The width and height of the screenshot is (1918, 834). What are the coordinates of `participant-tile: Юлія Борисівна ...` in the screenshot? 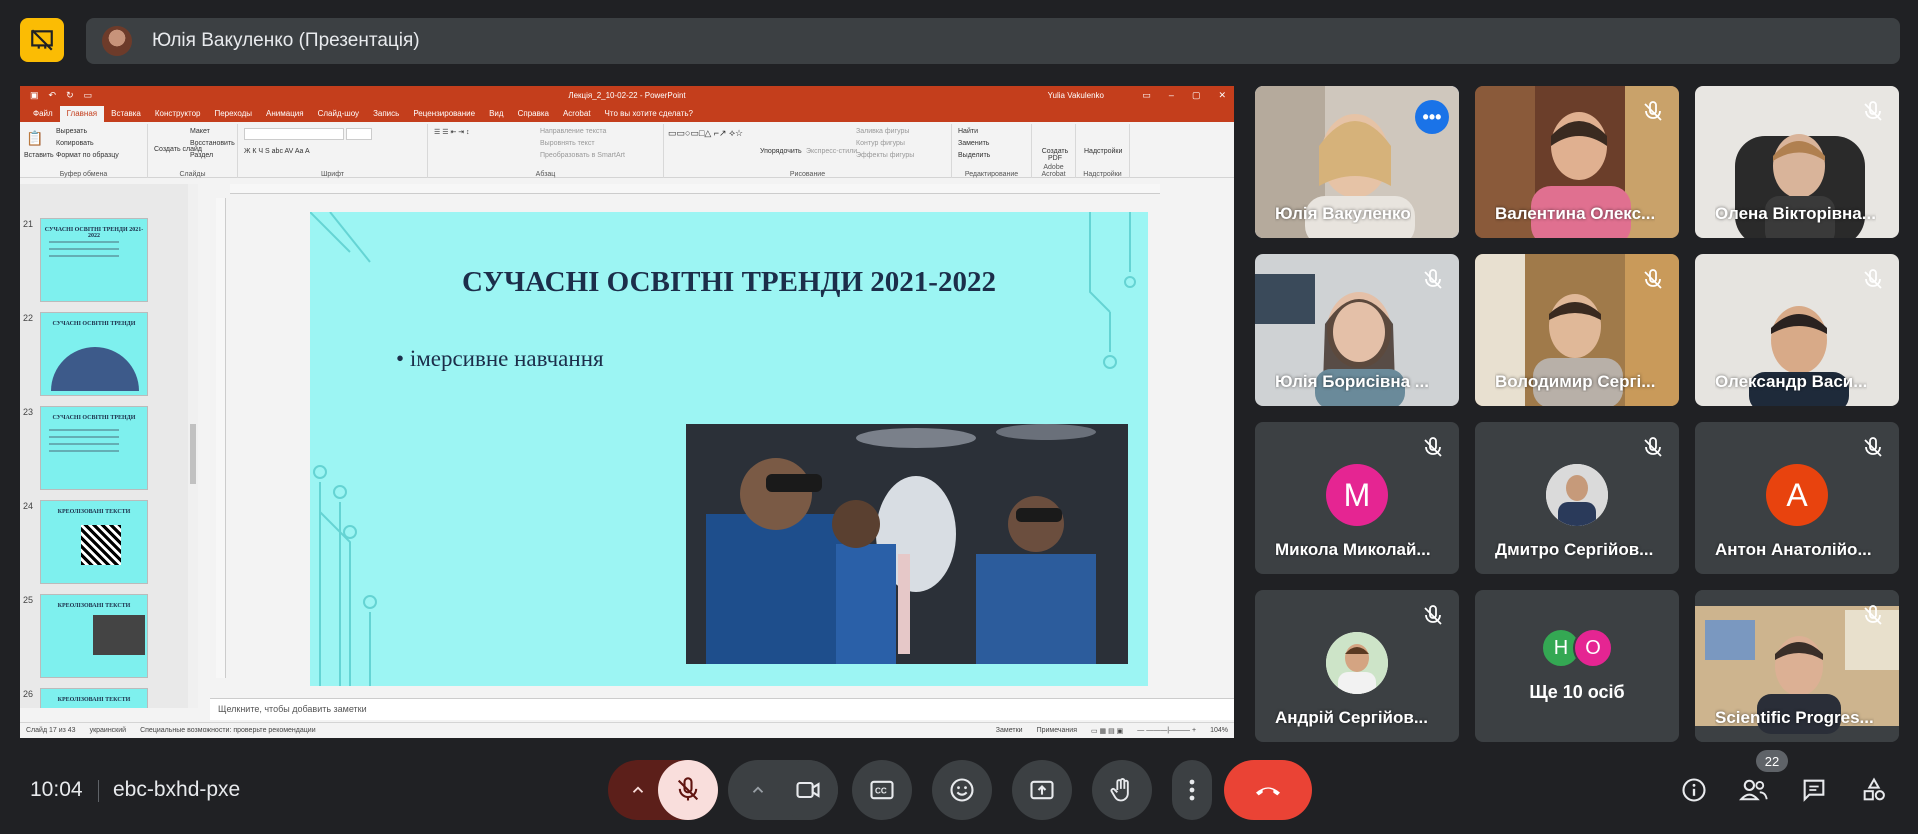 It's located at (1357, 330).